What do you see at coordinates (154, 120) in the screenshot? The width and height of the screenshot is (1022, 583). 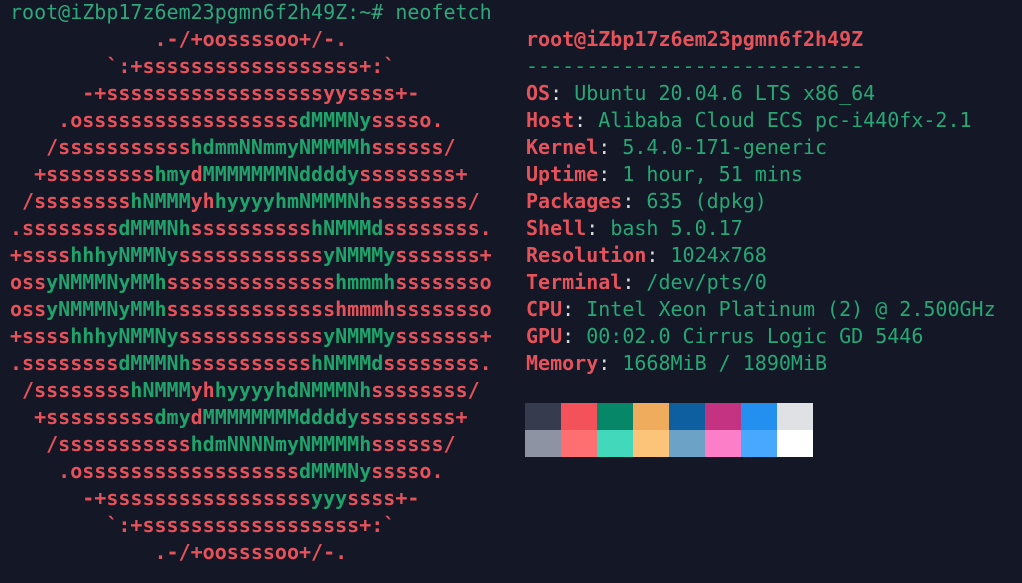 I see `ascii-art-segment: .ossssssssssssssssss` at bounding box center [154, 120].